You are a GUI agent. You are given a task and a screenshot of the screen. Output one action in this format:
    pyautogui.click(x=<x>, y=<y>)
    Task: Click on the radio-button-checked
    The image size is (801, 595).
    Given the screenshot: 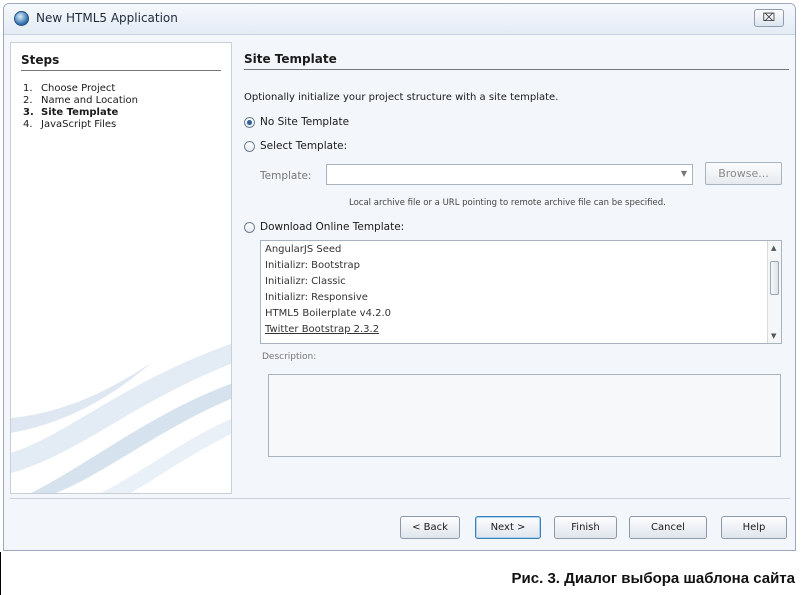 What is the action you would take?
    pyautogui.click(x=249, y=122)
    